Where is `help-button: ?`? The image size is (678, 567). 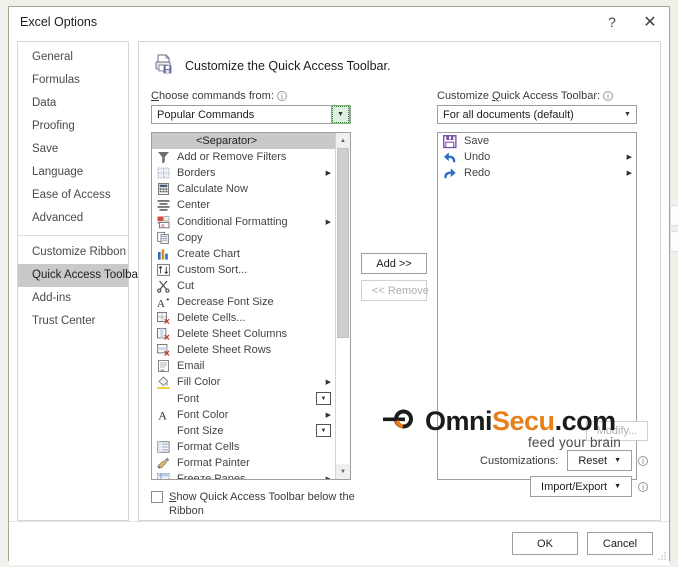
help-button: ? is located at coordinates (612, 22).